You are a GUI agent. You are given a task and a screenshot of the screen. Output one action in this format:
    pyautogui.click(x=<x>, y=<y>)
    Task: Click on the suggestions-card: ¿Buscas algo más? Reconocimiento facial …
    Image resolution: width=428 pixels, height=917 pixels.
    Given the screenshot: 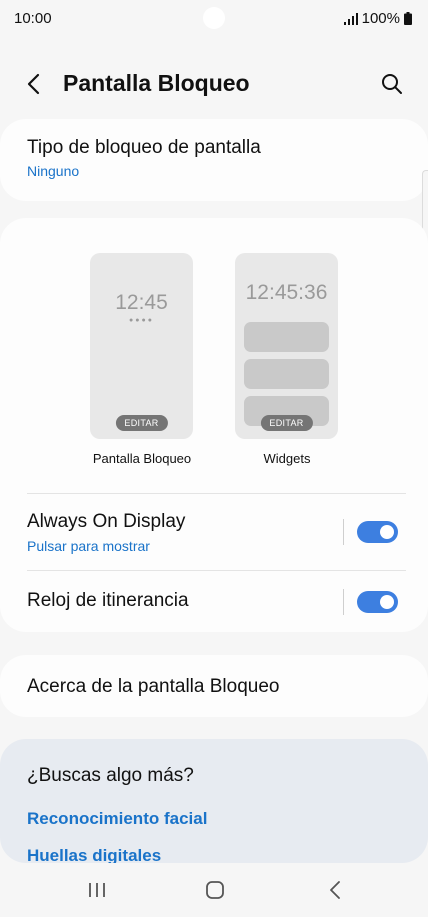 What is the action you would take?
    pyautogui.click(x=214, y=802)
    